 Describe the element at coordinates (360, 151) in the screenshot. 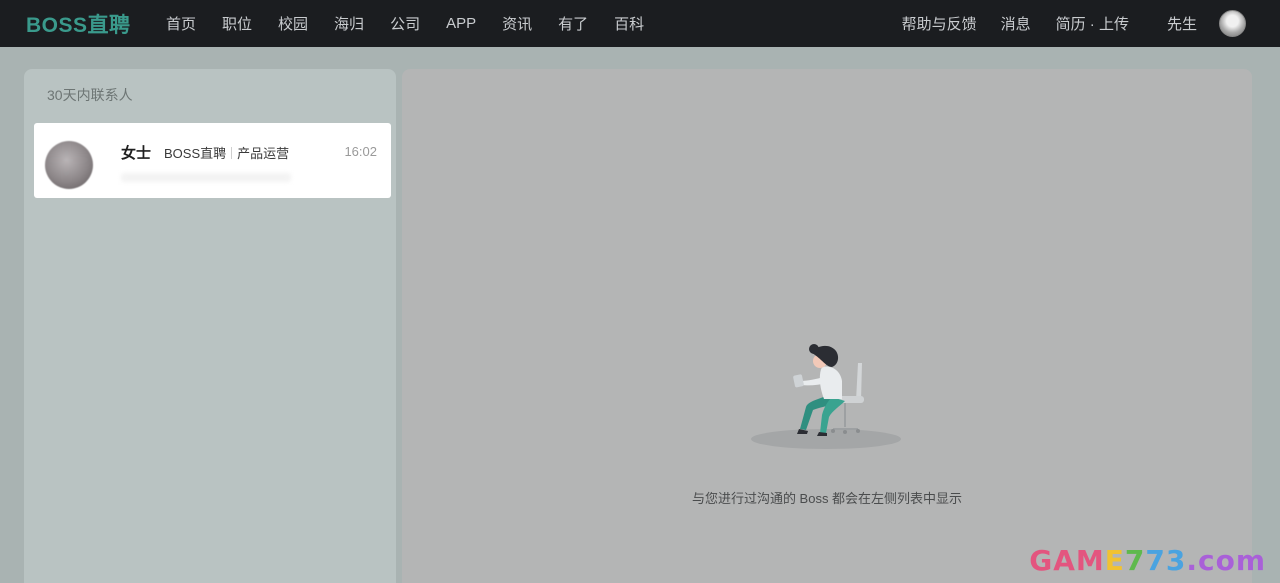

I see `contact-time: 16:02` at that location.